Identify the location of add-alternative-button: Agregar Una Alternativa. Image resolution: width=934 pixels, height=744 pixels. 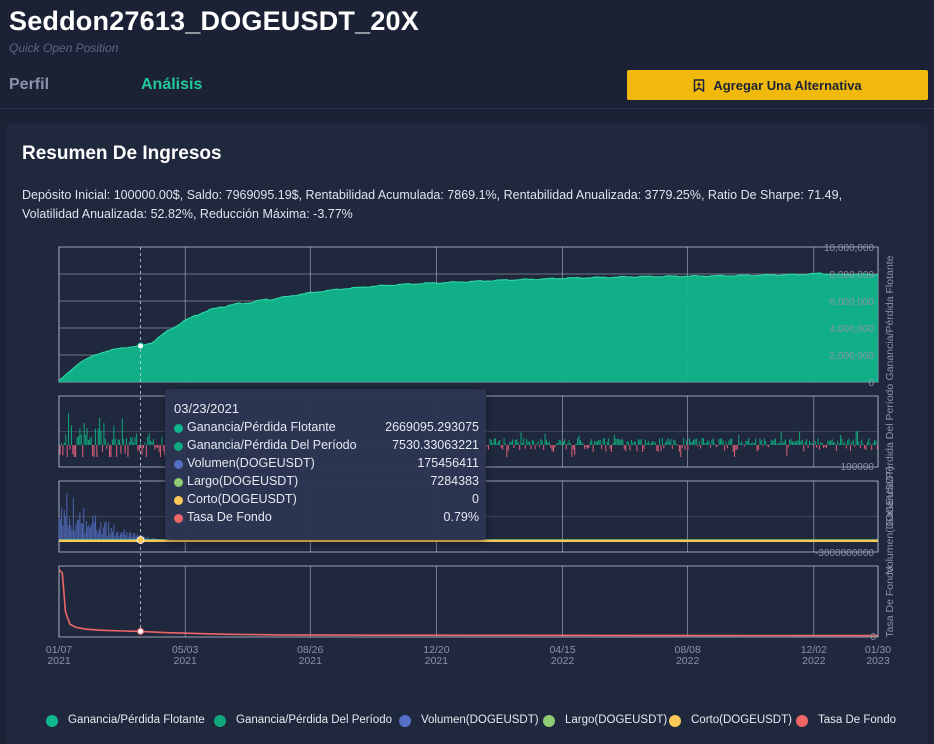
(777, 85).